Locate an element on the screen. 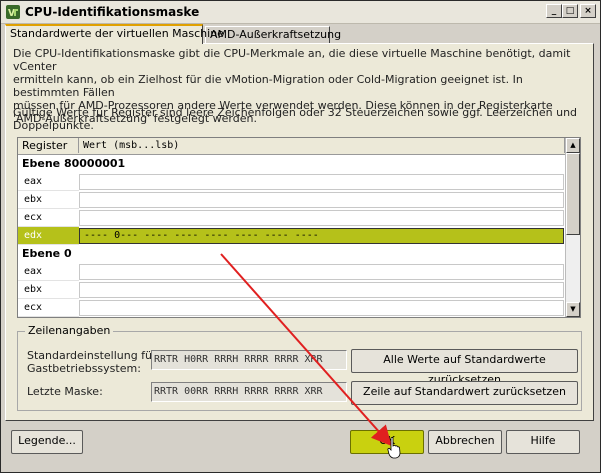  reset-row-button: Zeile auf Standardwert zurücksetzen is located at coordinates (464, 393).